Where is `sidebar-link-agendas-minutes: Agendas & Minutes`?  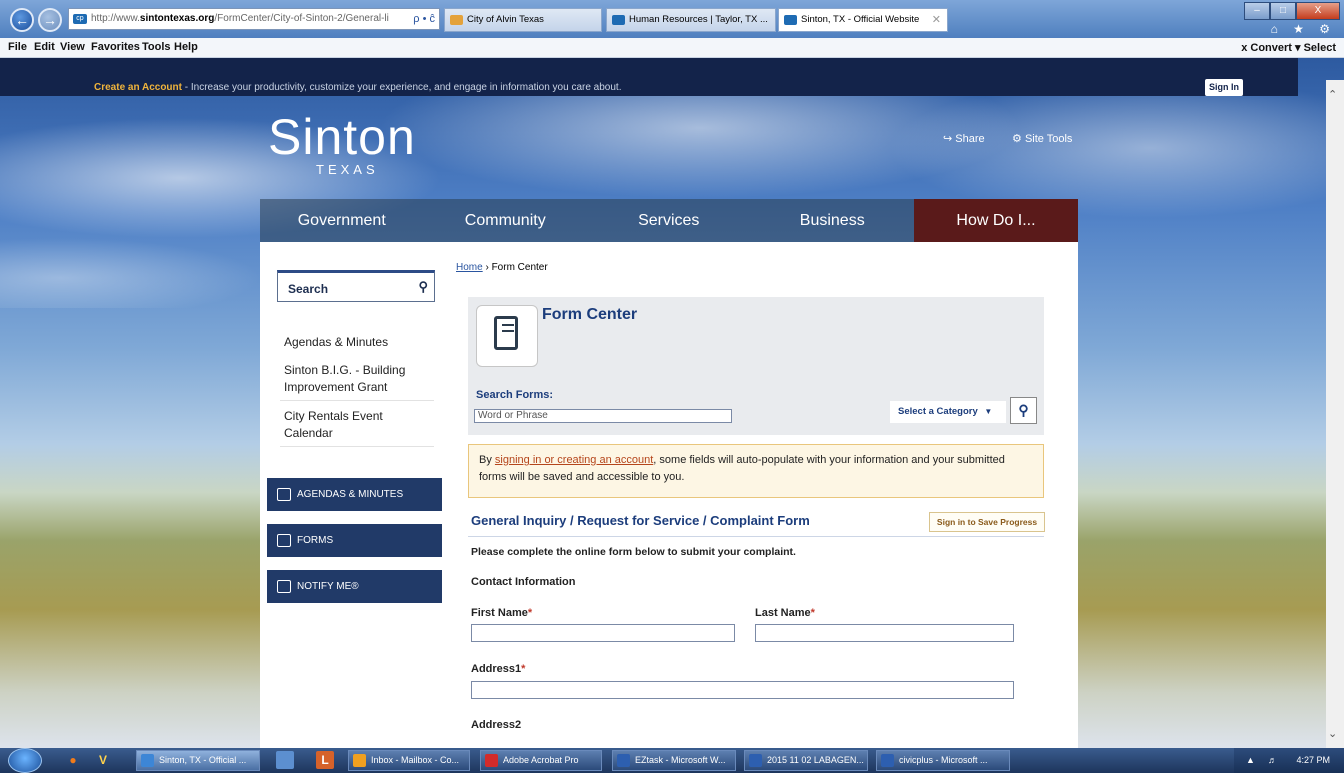 sidebar-link-agendas-minutes: Agendas & Minutes is located at coordinates (359, 342).